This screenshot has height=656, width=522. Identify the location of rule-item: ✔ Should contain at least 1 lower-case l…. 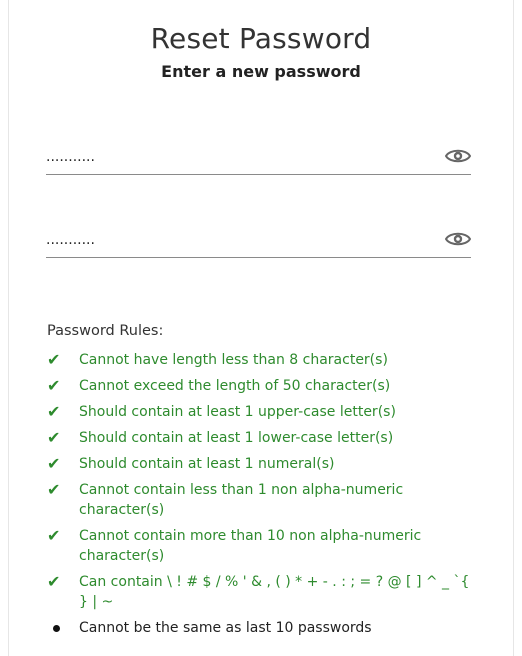
(262, 438).